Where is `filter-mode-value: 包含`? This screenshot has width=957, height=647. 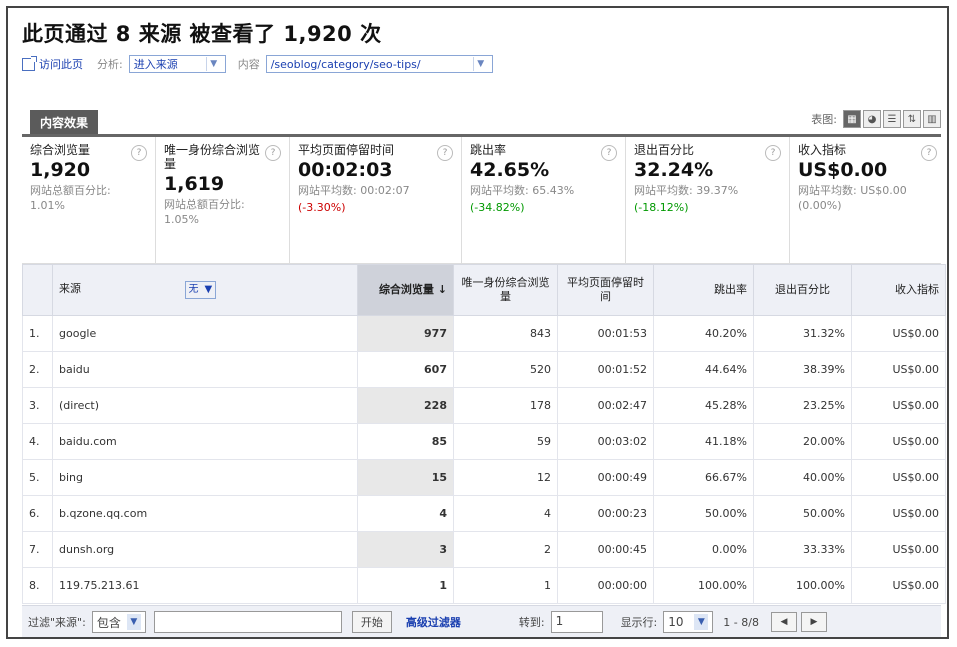
filter-mode-value: 包含 is located at coordinates (108, 622).